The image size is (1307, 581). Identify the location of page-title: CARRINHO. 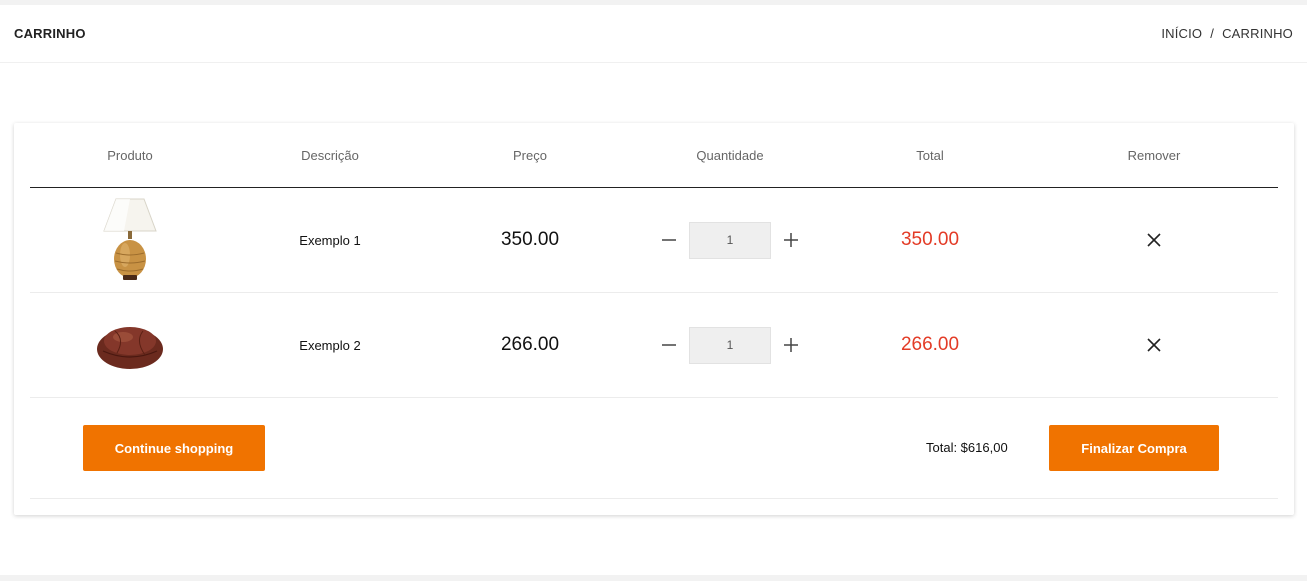
(50, 33).